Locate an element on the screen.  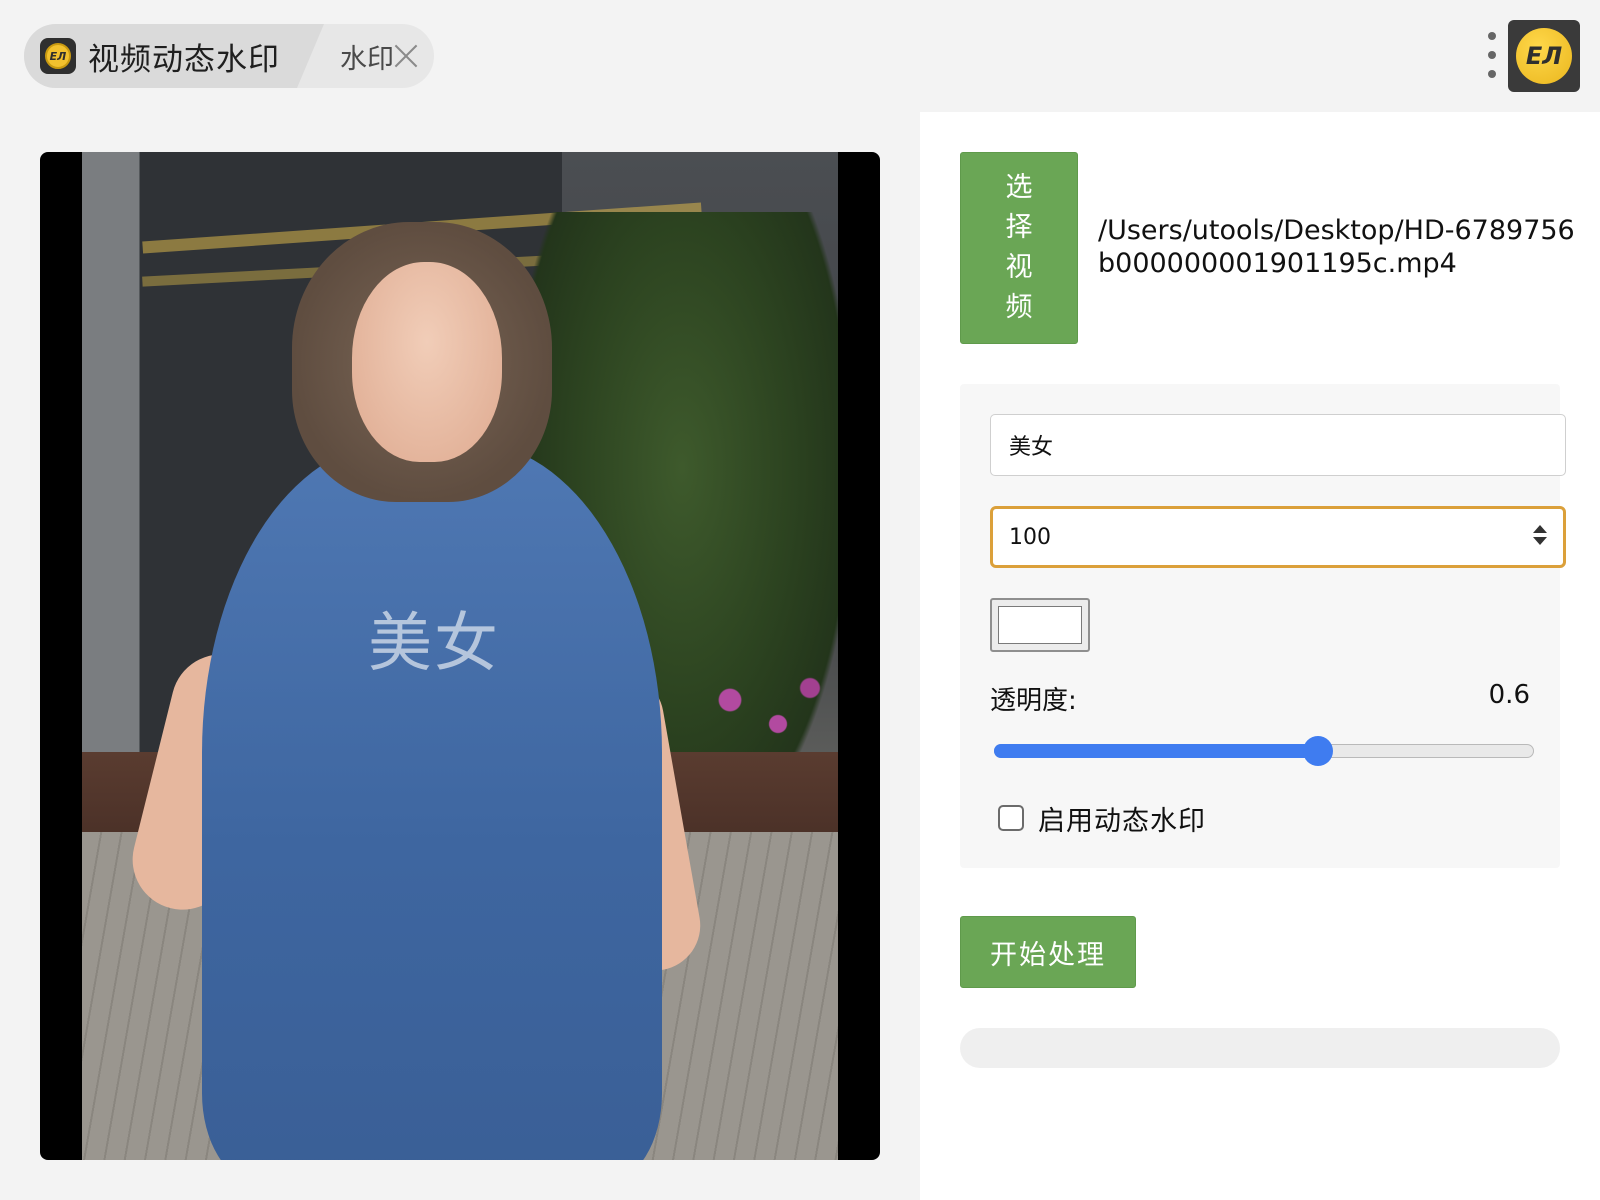
font-size-input is located at coordinates (1253, 537).